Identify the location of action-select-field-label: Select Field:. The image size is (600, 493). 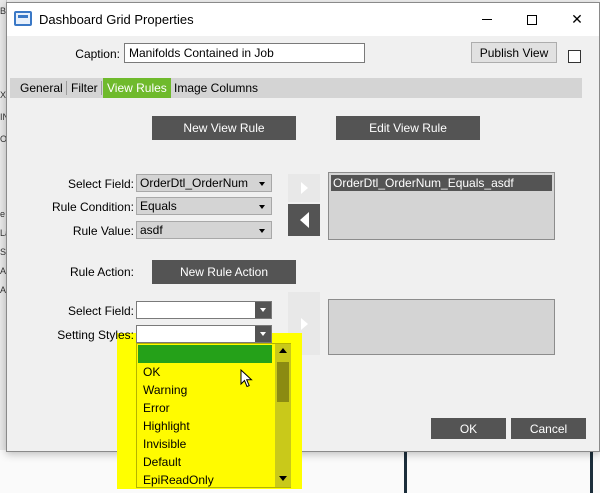
(100, 311).